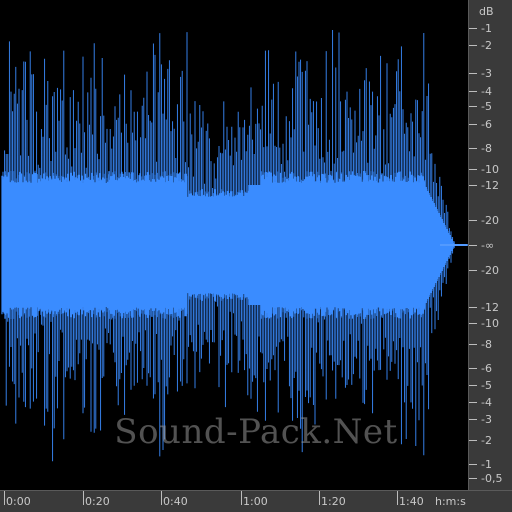 This screenshot has width=512, height=512. Describe the element at coordinates (490, 323) in the screenshot. I see `db-label-lower: -10` at that location.